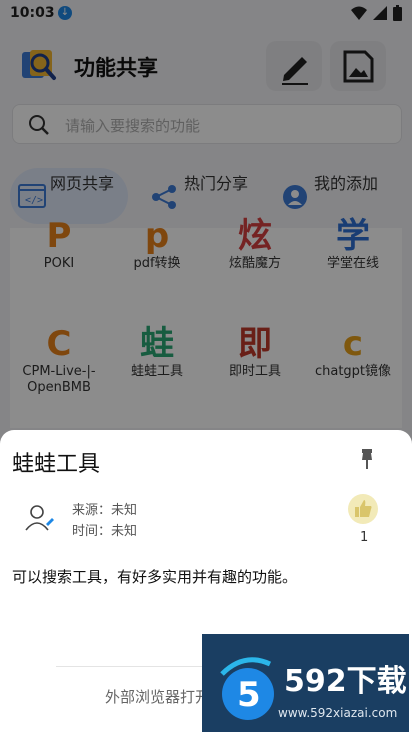  I want to click on watermark-logo-icon: 5, so click(247, 688).